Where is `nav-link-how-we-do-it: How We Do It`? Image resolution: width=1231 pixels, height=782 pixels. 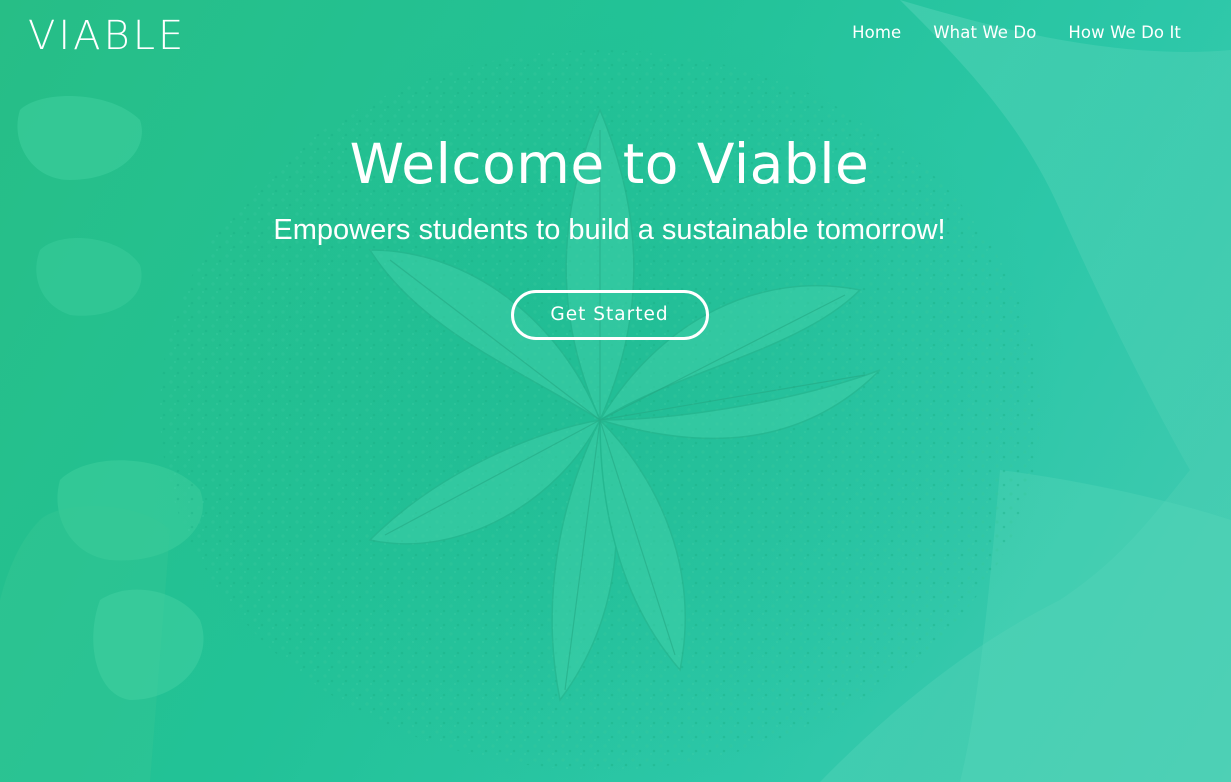
nav-link-how-we-do-it: How We Do It is located at coordinates (1124, 33).